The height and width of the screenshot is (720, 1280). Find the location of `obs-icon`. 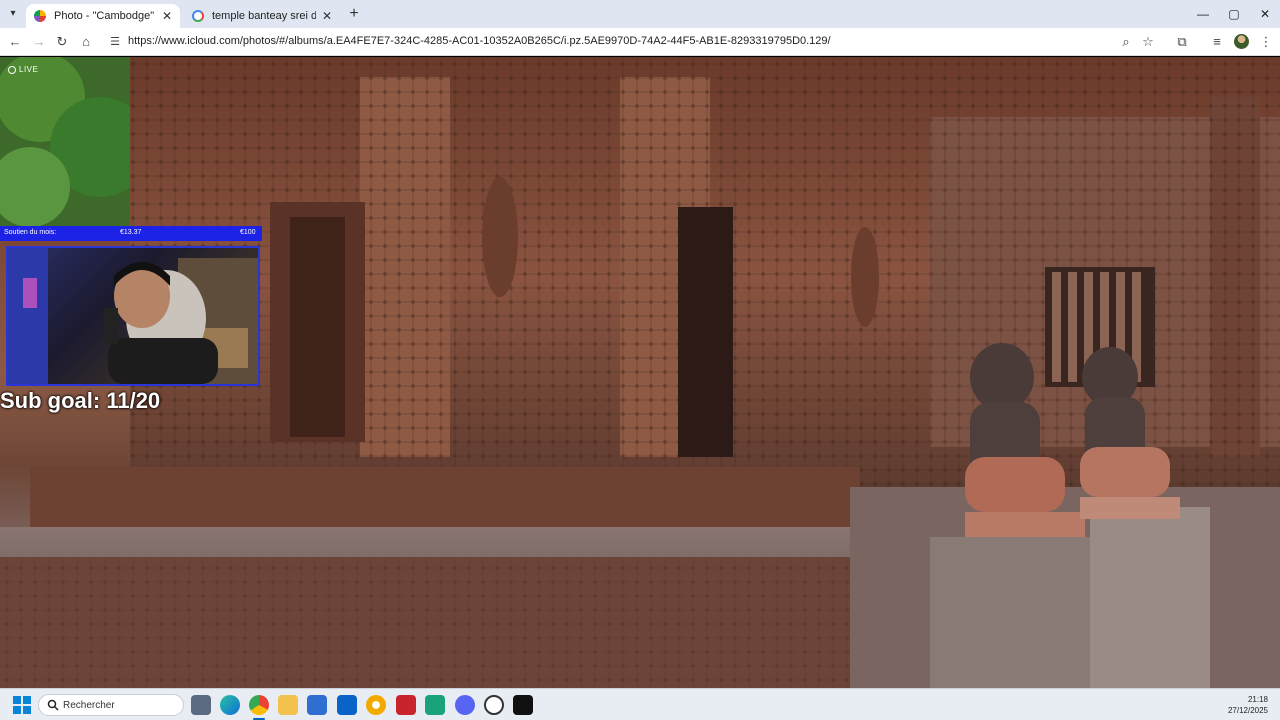

obs-icon is located at coordinates (494, 705).